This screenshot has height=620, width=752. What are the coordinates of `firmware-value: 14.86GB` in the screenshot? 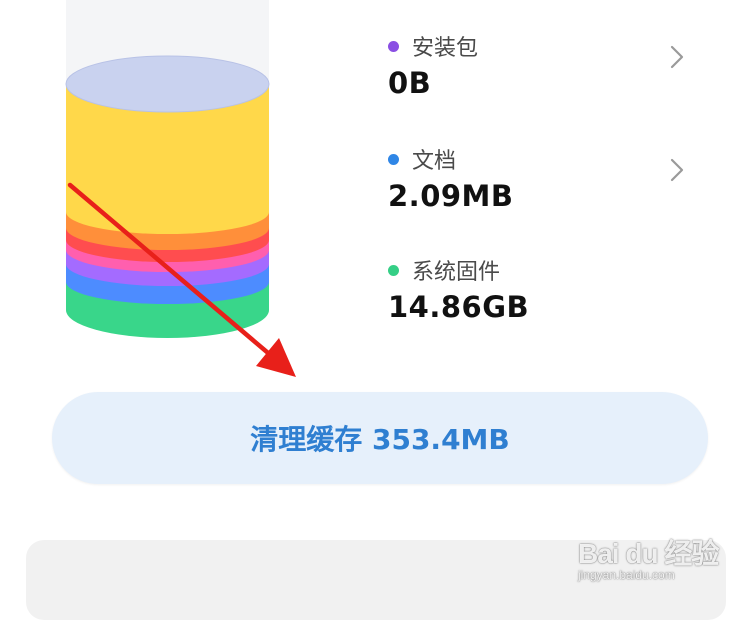 It's located at (459, 307).